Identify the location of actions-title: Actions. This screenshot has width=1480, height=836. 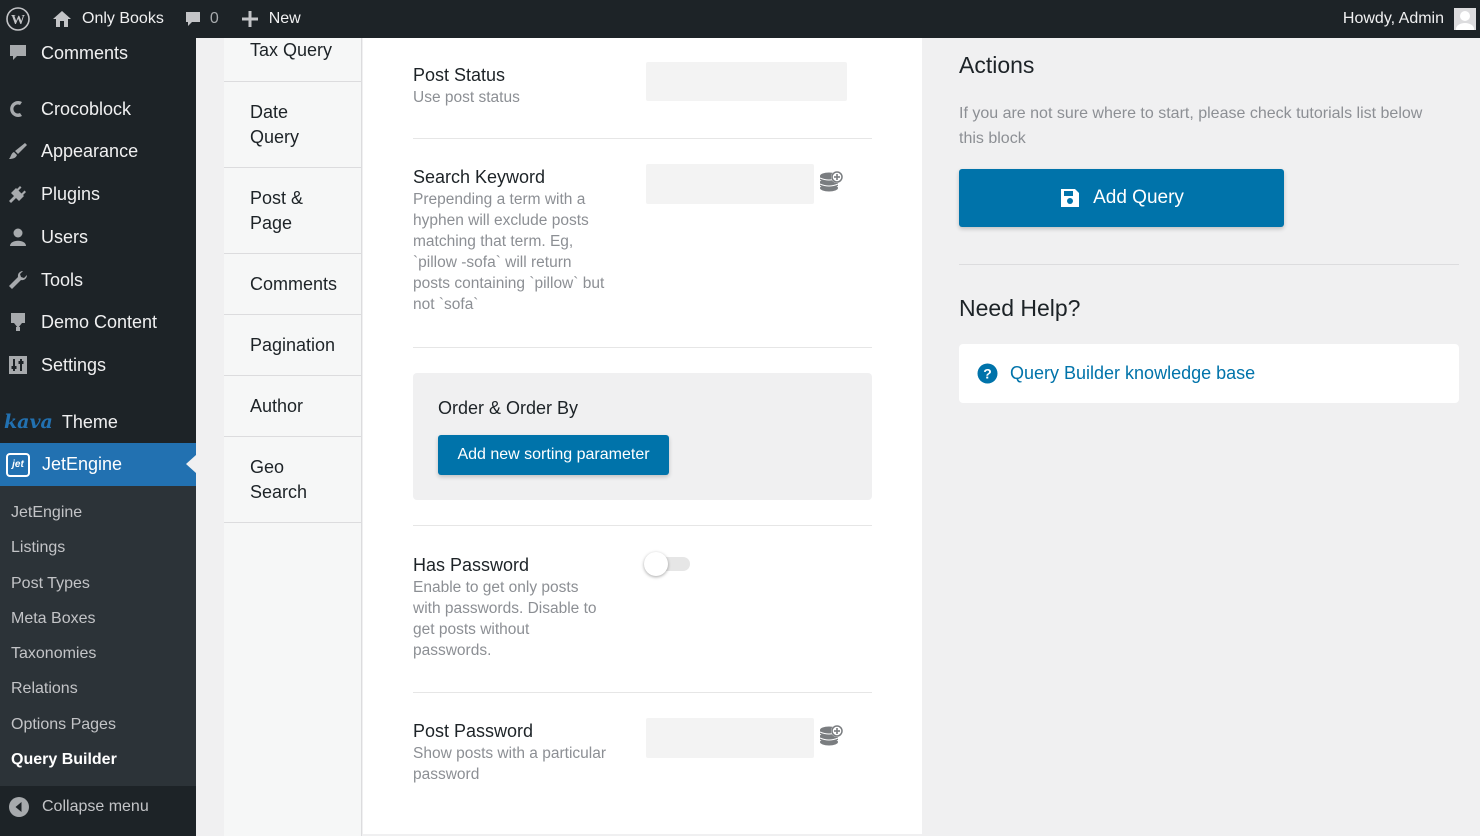
(997, 65).